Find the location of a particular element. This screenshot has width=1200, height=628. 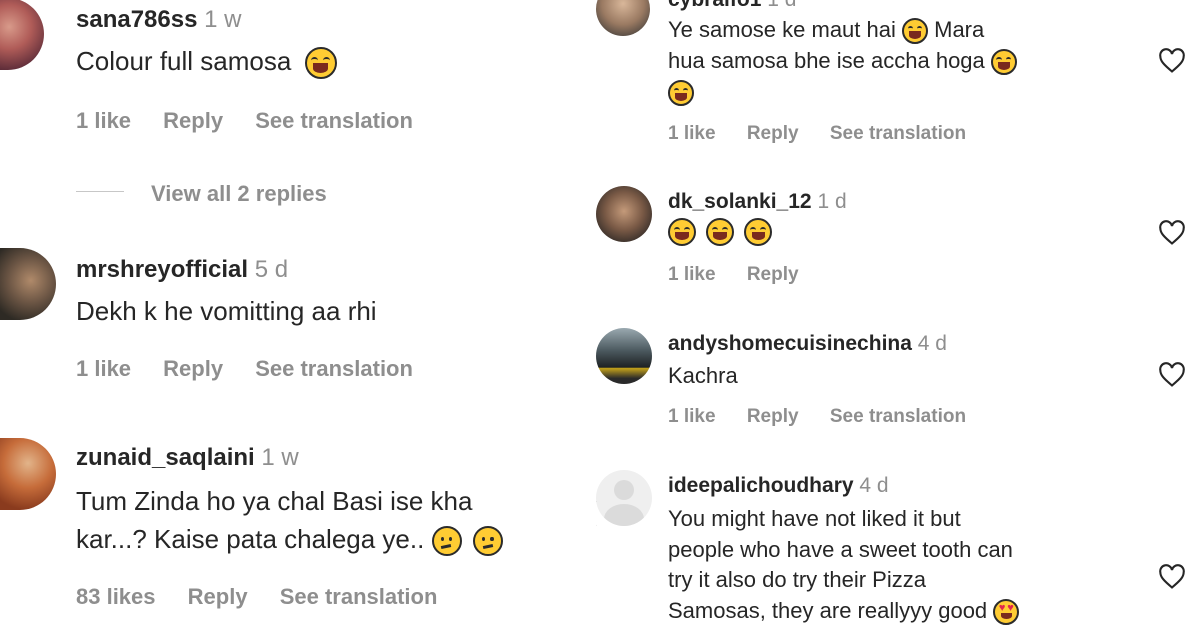

comment-body-line: try it also do try their Pizza is located at coordinates (797, 579).